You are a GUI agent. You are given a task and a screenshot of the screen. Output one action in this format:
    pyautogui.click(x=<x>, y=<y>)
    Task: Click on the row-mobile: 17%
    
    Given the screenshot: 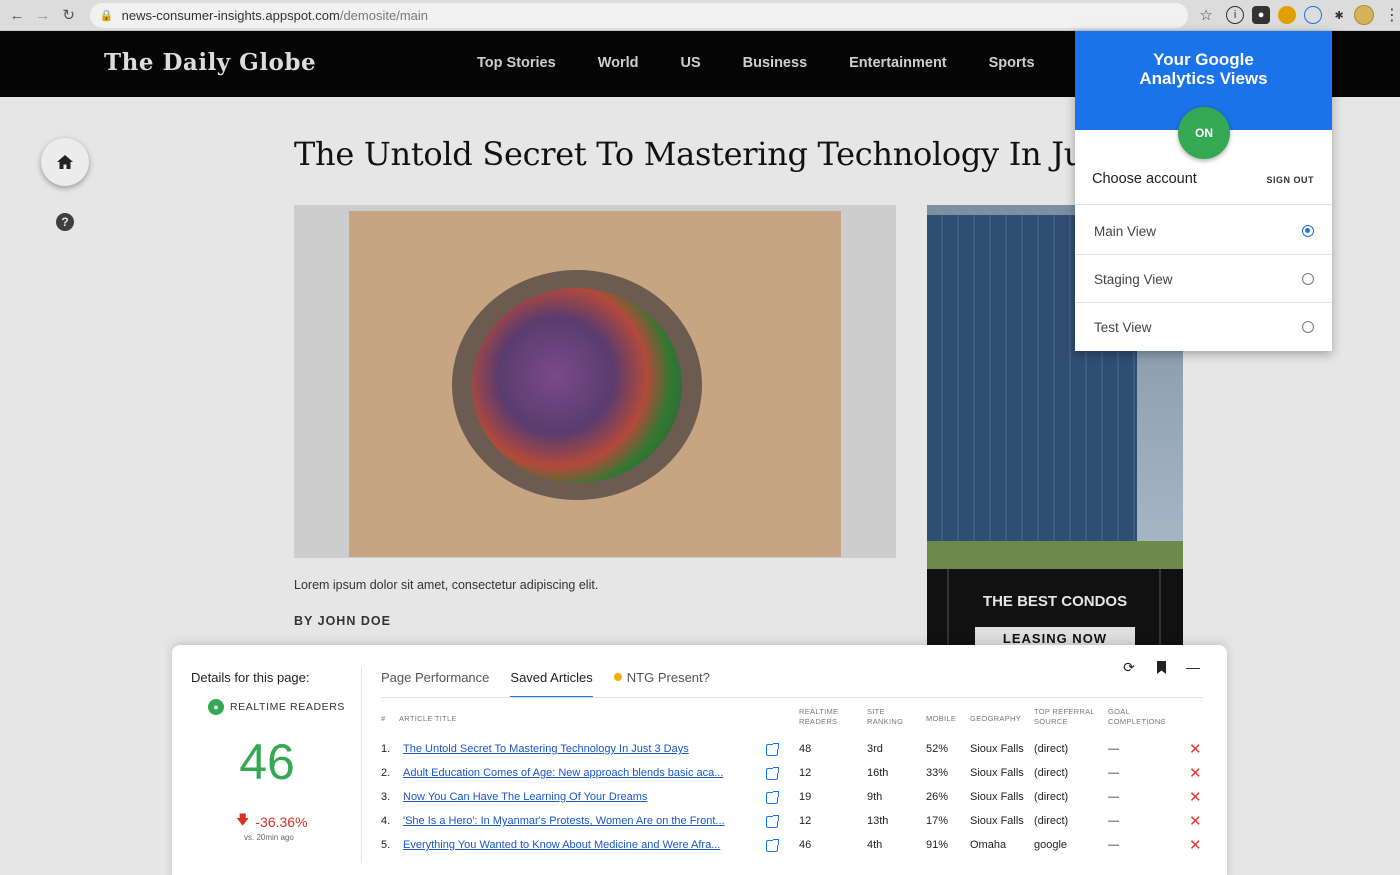 What is the action you would take?
    pyautogui.click(x=937, y=821)
    